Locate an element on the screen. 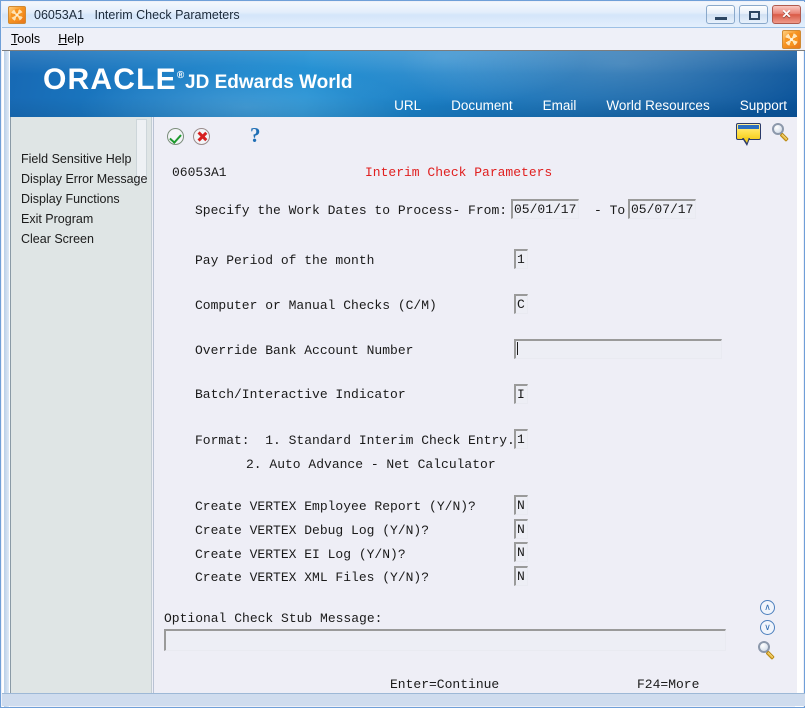  vertex-xml-files-label: Create VERTEX XML Files (Y/N)? is located at coordinates (312, 577).